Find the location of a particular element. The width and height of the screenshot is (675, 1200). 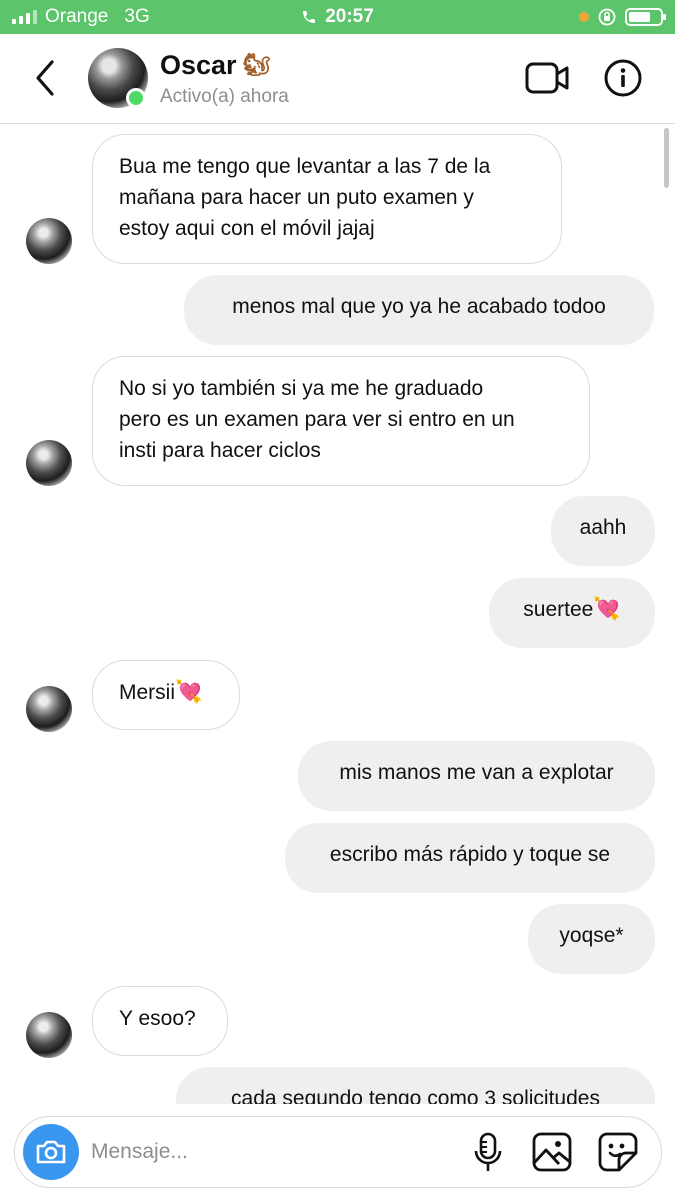

outgoing-message: cada segundo tengo como 3 solicitudes is located at coordinates (415, 1085).